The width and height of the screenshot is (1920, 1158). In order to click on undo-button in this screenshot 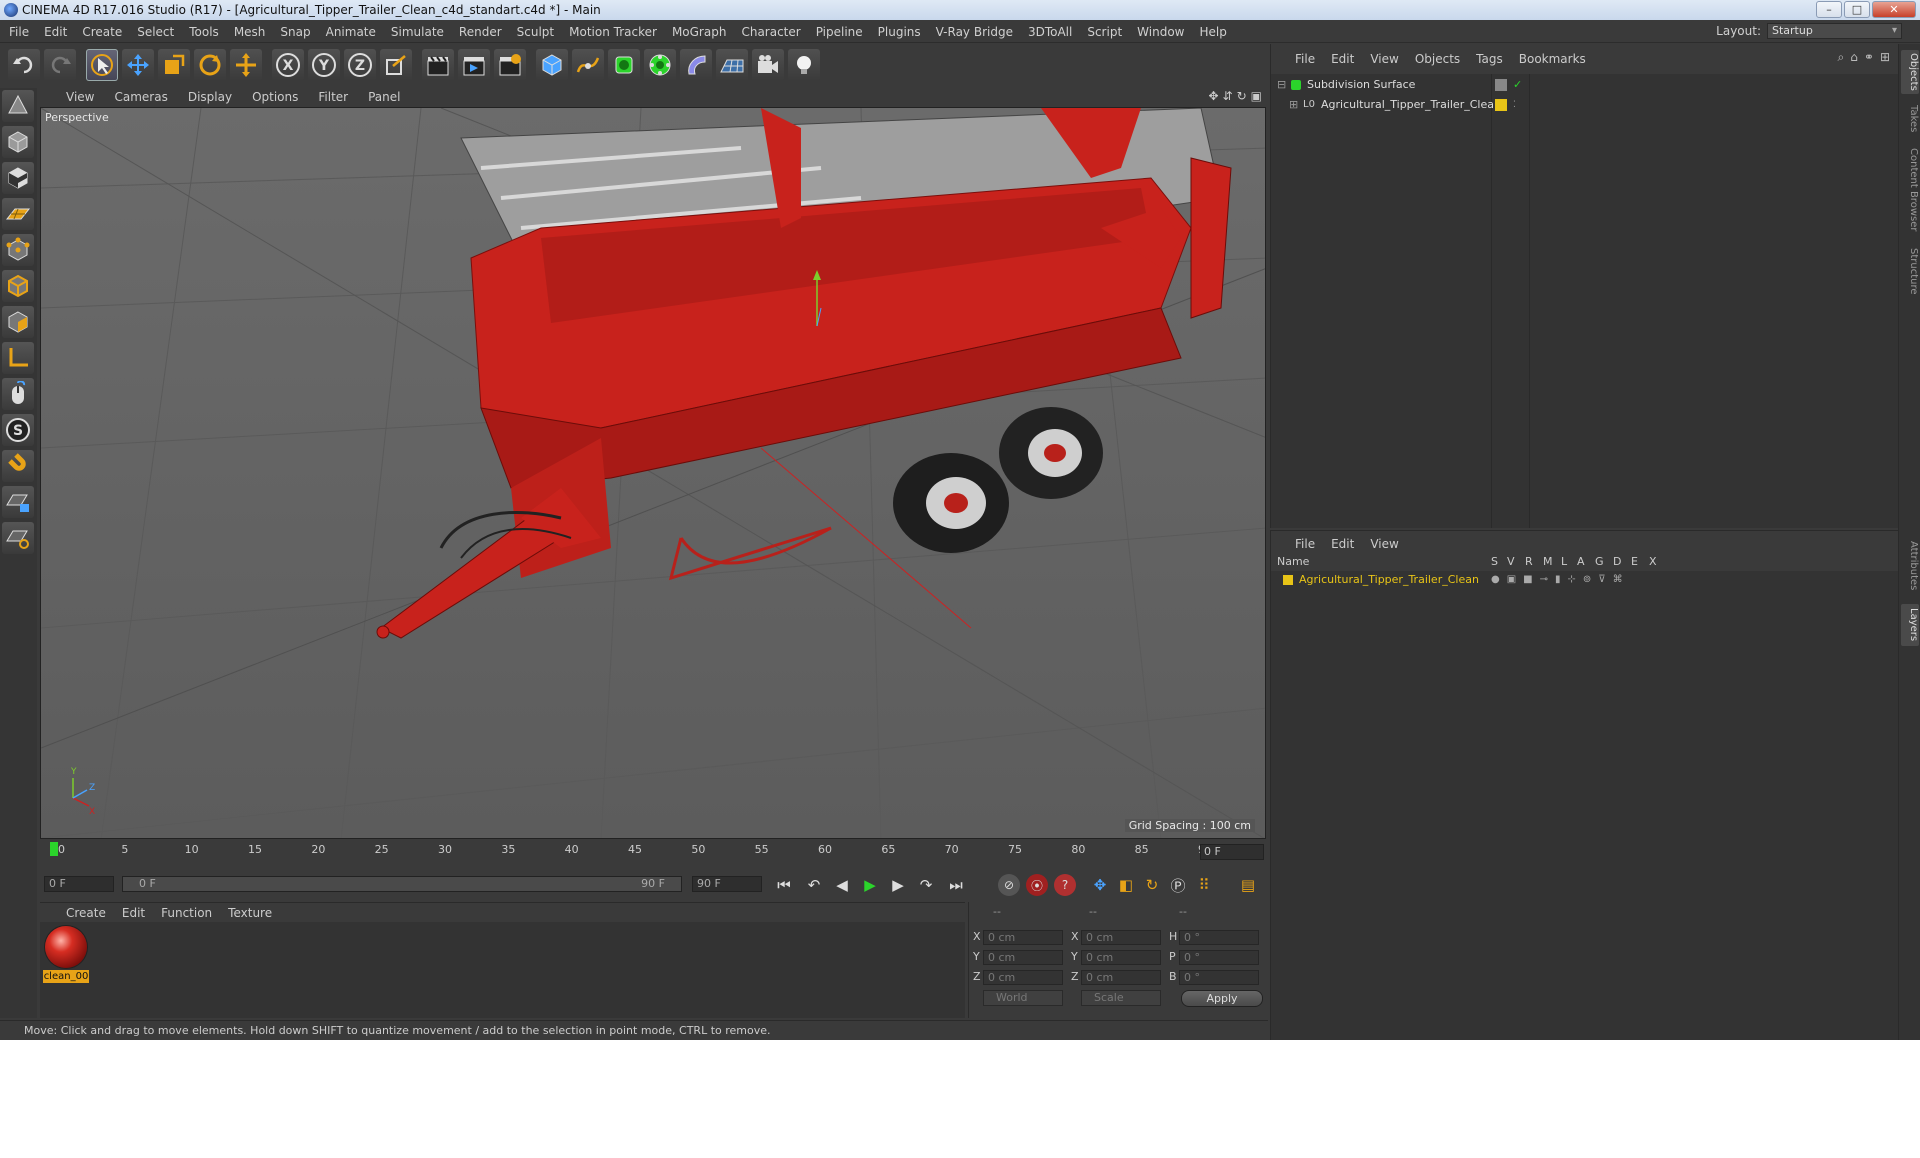, I will do `click(24, 65)`.